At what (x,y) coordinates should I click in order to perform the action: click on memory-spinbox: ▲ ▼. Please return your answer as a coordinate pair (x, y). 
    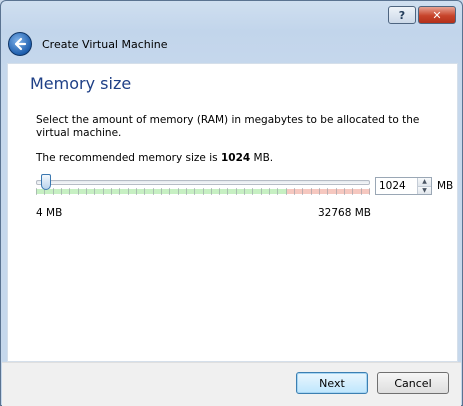
    Looking at the image, I should click on (403, 186).